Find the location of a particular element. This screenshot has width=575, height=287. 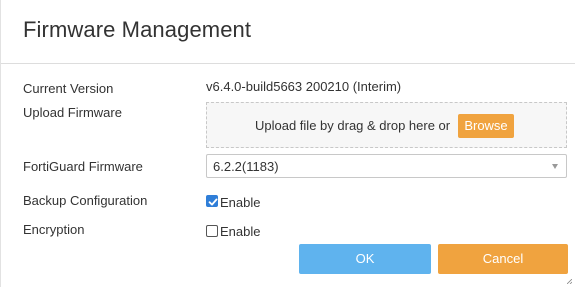

upload-firmware-label: Upload Firmware is located at coordinates (72, 112).